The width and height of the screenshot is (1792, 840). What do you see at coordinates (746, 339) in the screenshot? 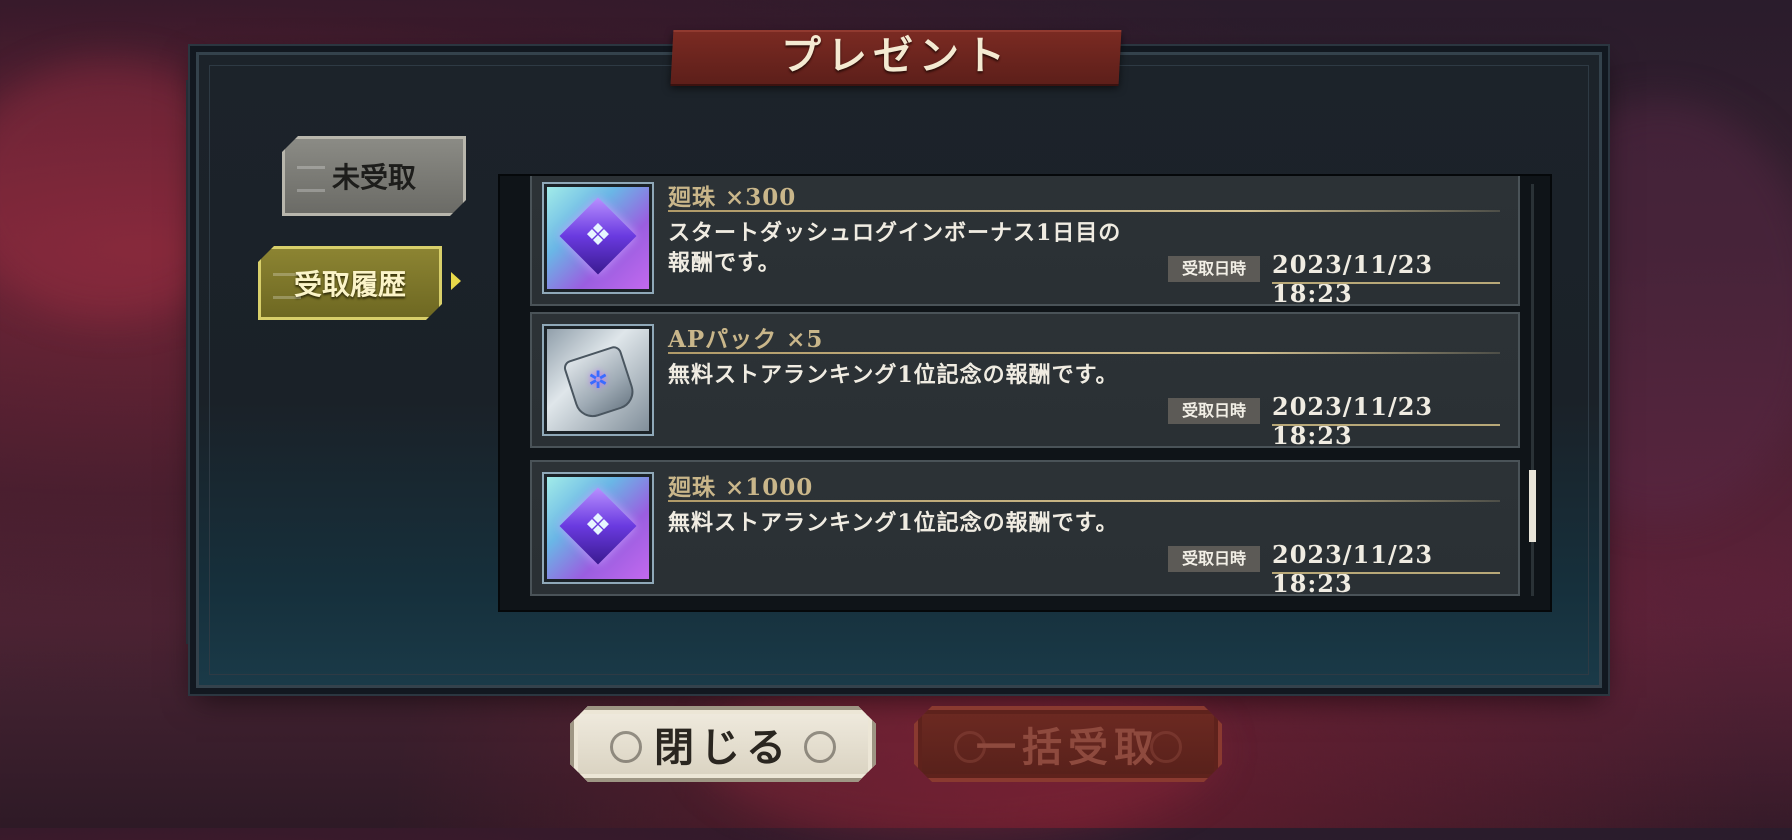
I see `item-title: APパック ×5` at bounding box center [746, 339].